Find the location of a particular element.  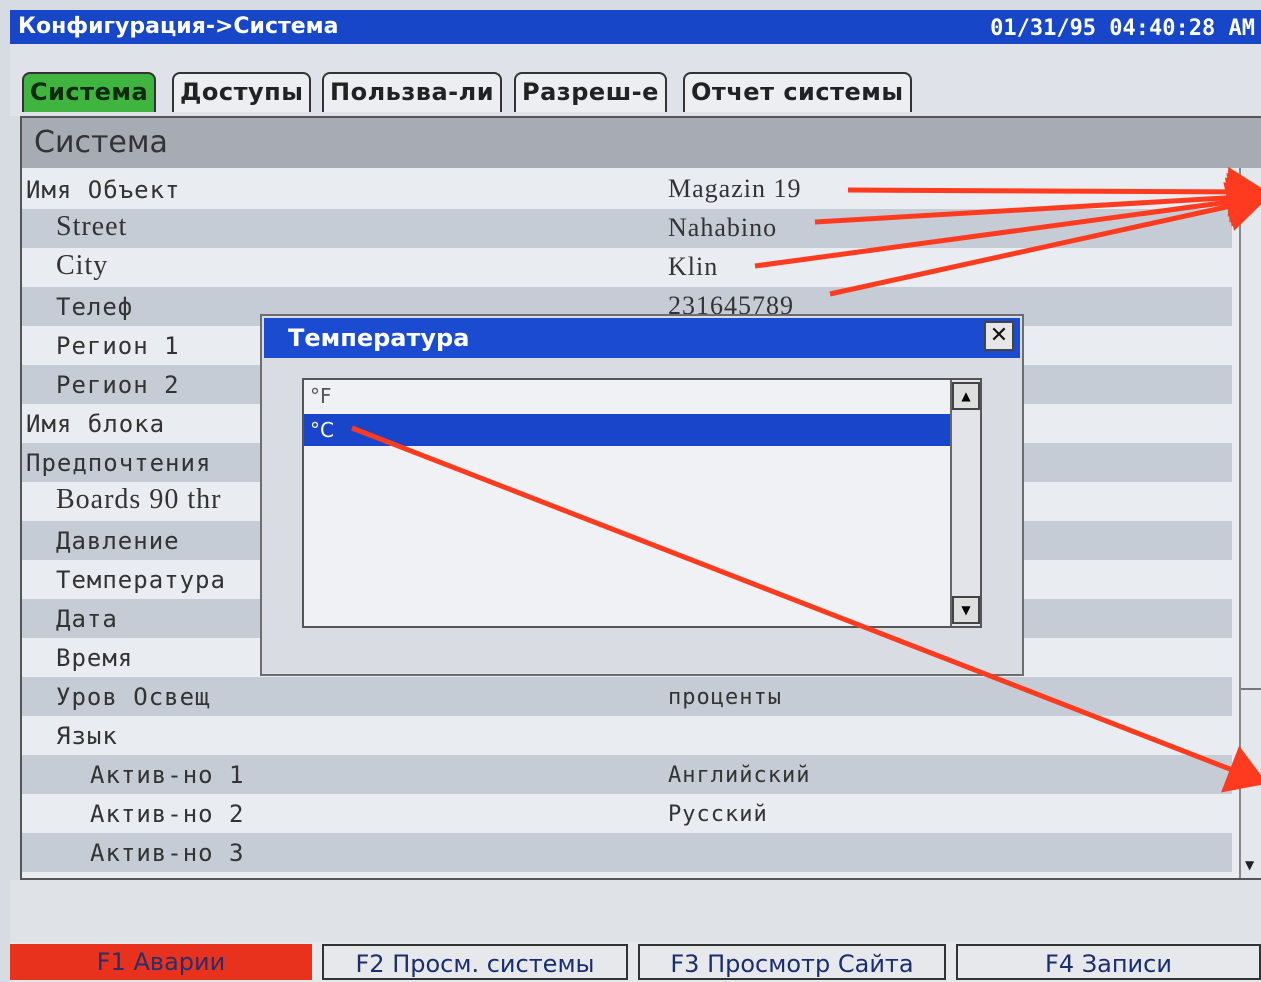

row-value: Русский is located at coordinates (718, 814).